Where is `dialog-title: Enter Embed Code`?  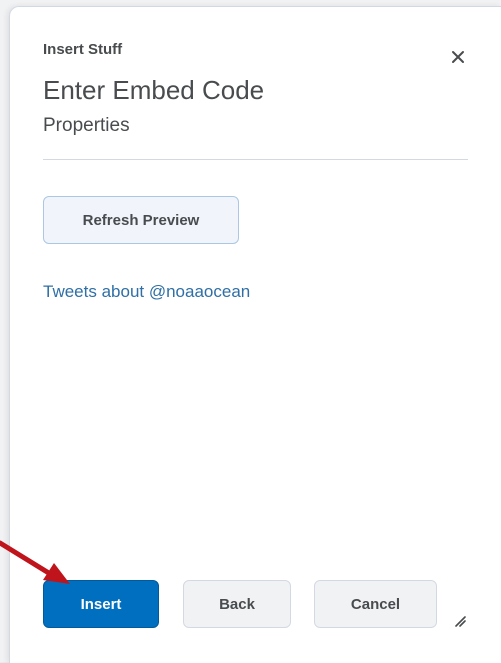 dialog-title: Enter Embed Code is located at coordinates (154, 90).